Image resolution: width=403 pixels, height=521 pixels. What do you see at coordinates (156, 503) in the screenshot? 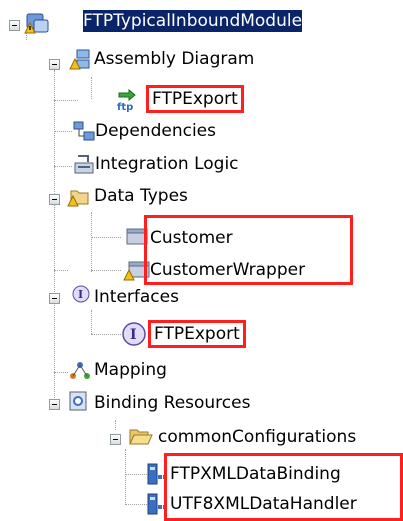
I see `data-handler-icon` at bounding box center [156, 503].